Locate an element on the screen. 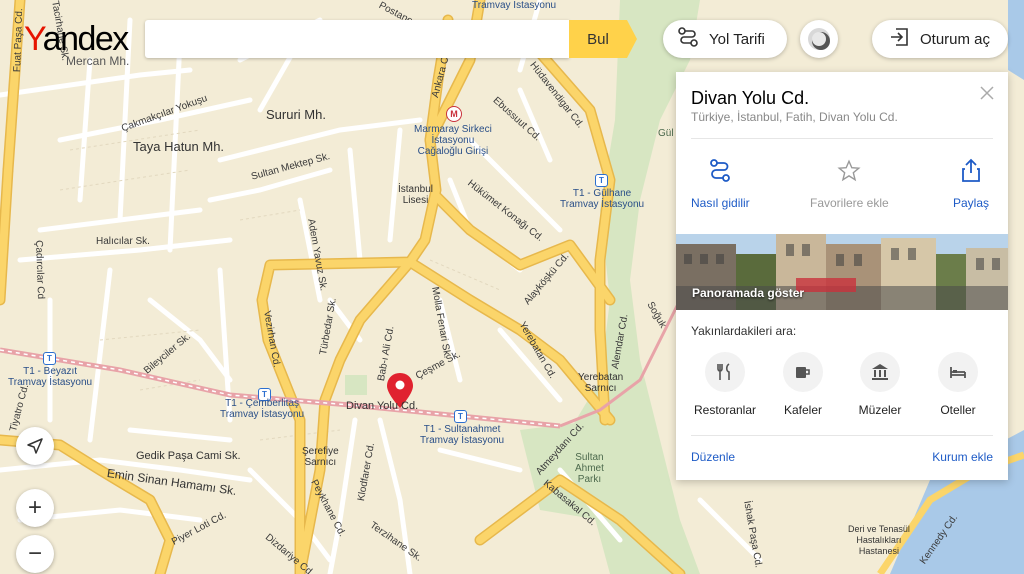 This screenshot has height=574, width=1024. add-favorite-label: Favorilere ekle is located at coordinates (849, 203).